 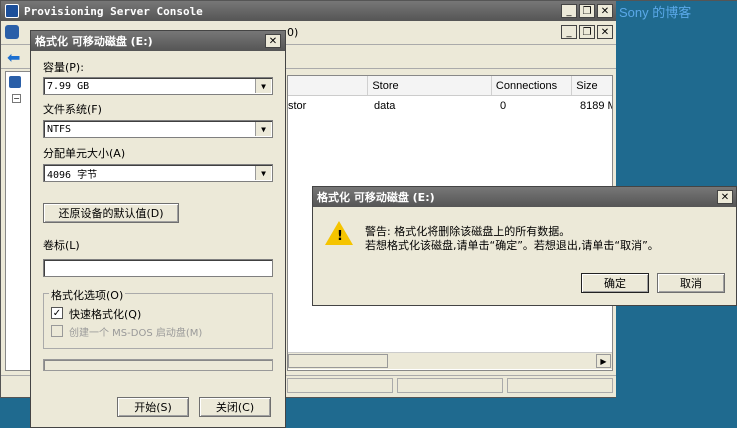 I want to click on format-dialog-title-bar: 格式化 可移动磁盘 (E:), so click(x=158, y=41).